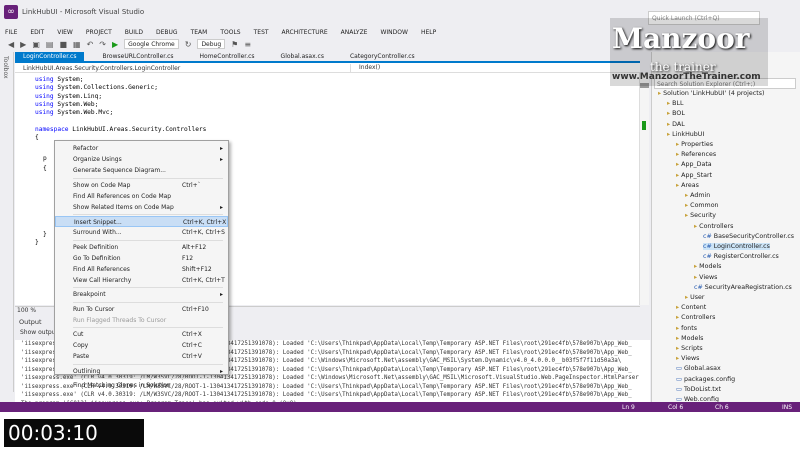  What do you see at coordinates (232, 32) in the screenshot?
I see `menu-item-tools: TOOLS` at bounding box center [232, 32].